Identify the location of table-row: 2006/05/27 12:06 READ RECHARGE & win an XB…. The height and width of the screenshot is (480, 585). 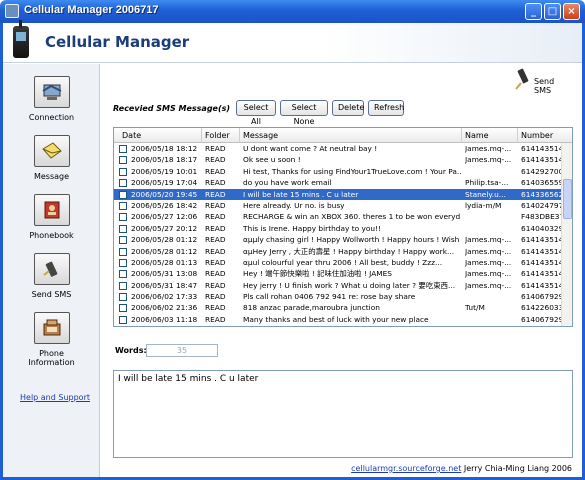
(338, 216).